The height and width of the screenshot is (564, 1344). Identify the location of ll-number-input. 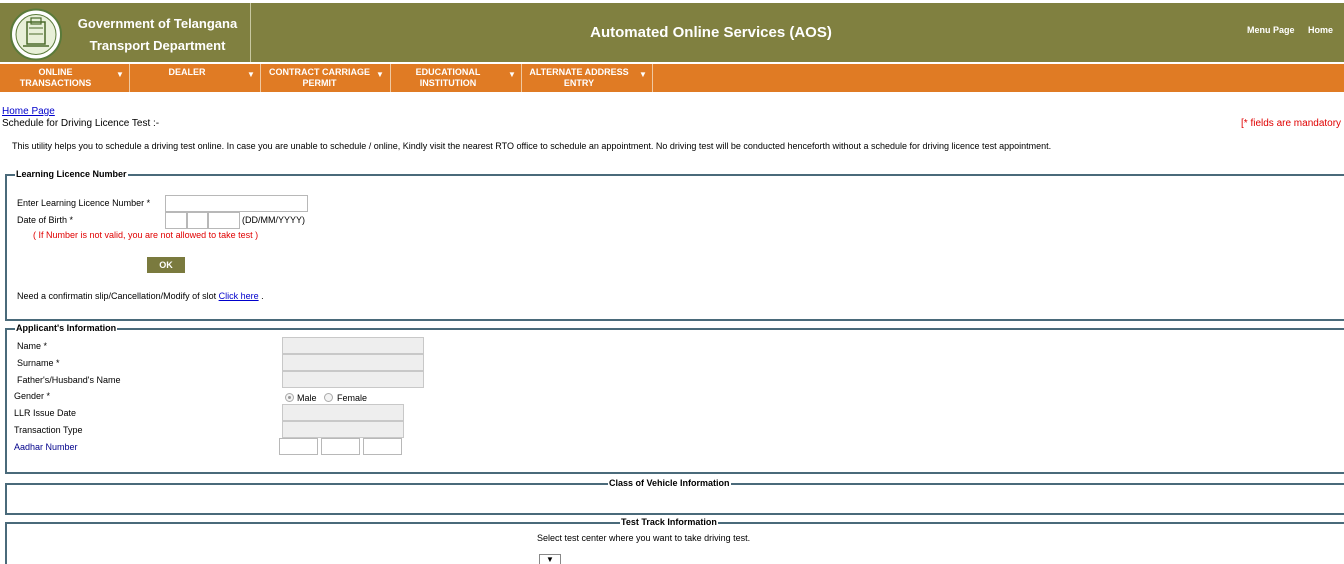
(236, 203).